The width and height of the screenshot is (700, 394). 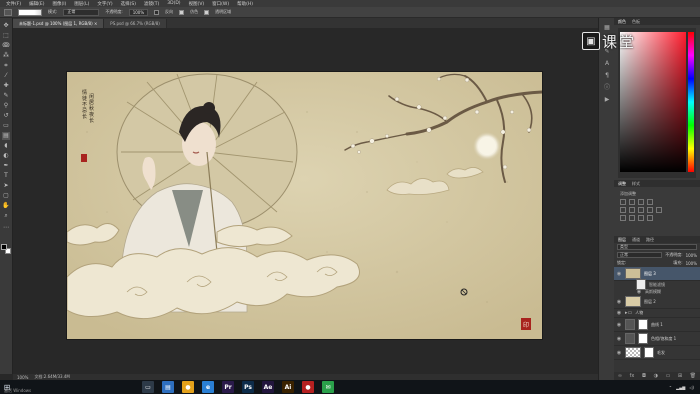 What do you see at coordinates (208, 387) in the screenshot?
I see `edge-icon: e` at bounding box center [208, 387].